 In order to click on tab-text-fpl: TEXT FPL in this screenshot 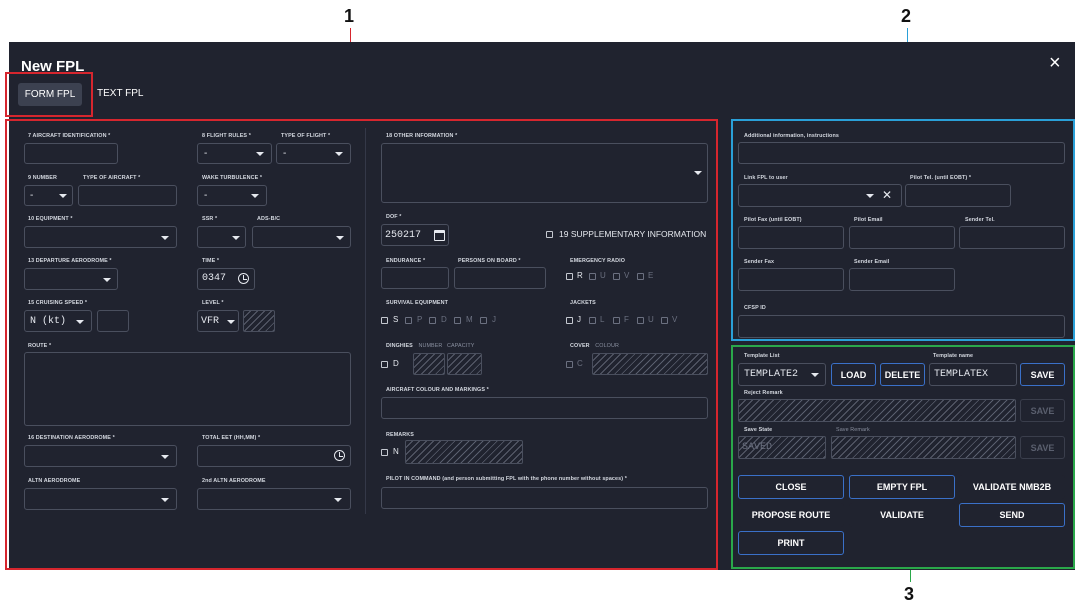, I will do `click(120, 93)`.